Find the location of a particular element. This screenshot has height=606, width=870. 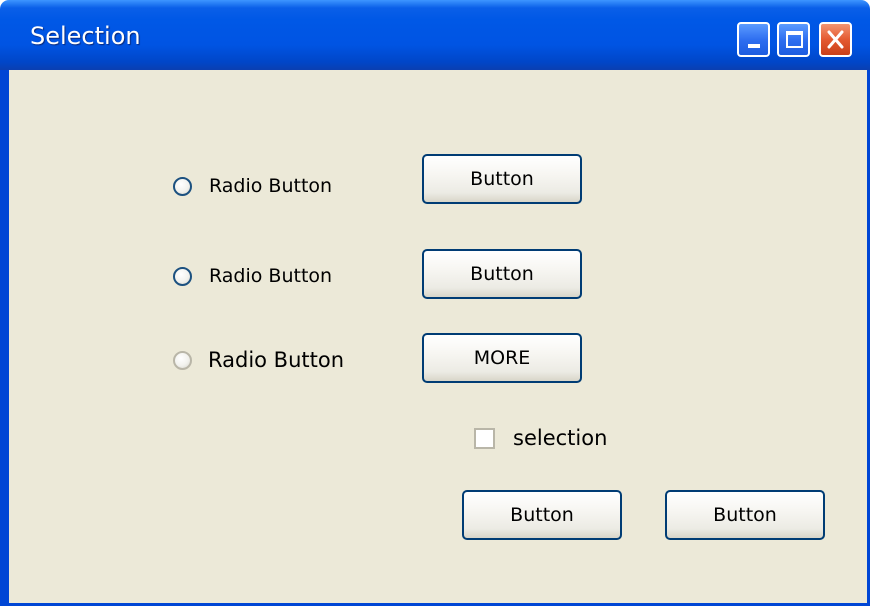

button-row-2: Button is located at coordinates (502, 274).